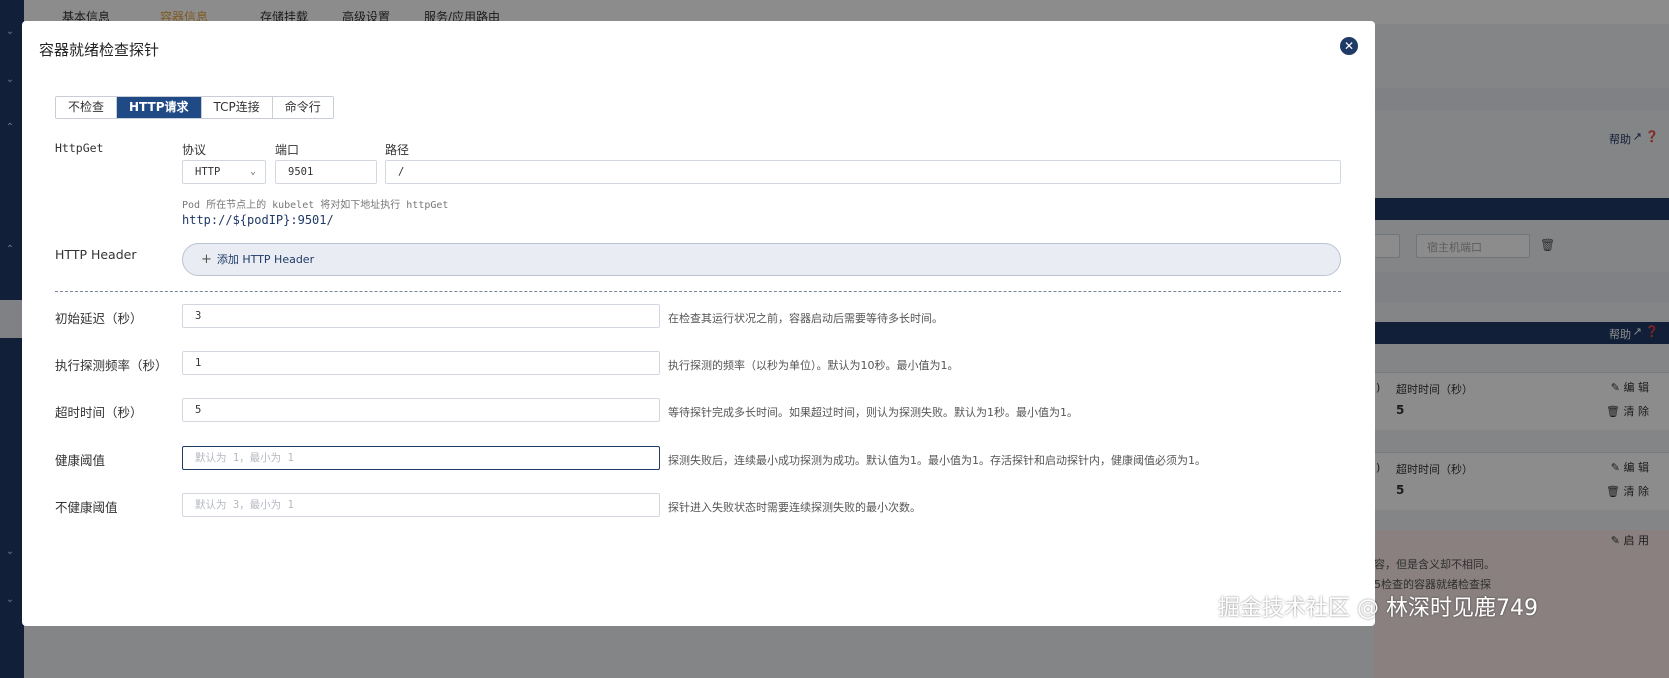  What do you see at coordinates (863, 172) in the screenshot?
I see `path-input: /` at bounding box center [863, 172].